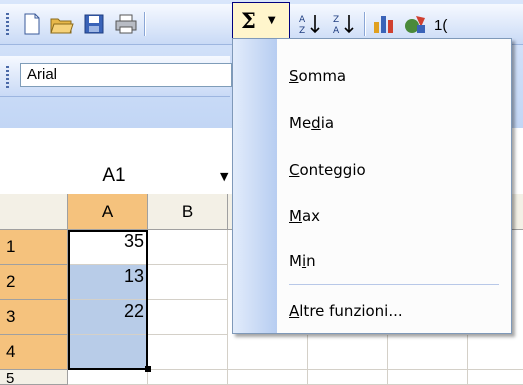 The height and width of the screenshot is (385, 523). Describe the element at coordinates (428, 352) in the screenshot. I see `cell-e4` at that location.